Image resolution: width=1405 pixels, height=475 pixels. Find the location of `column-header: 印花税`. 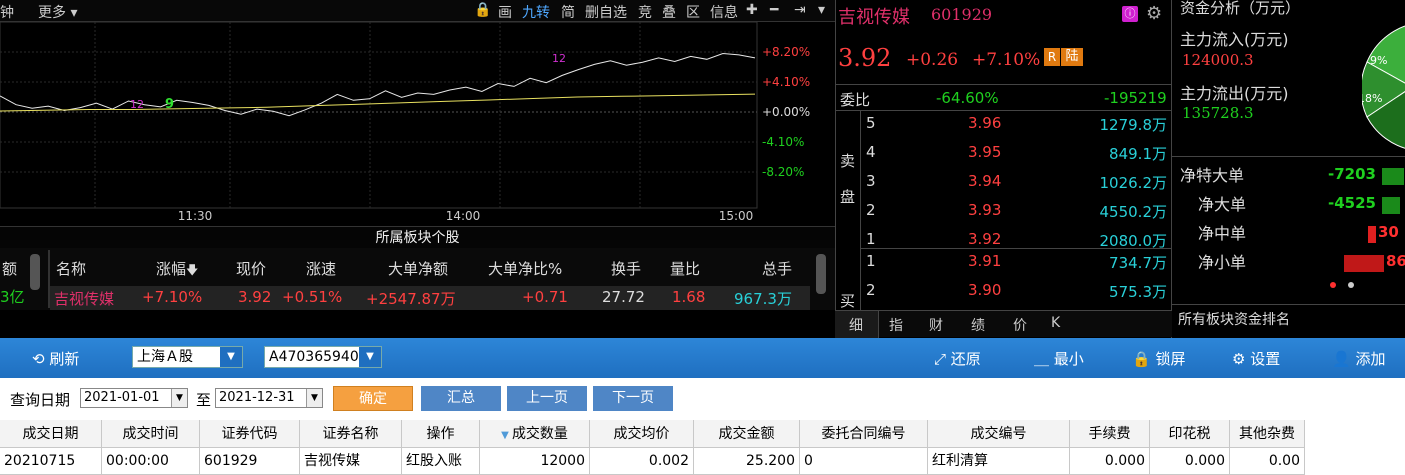

column-header: 印花税 is located at coordinates (1190, 434).